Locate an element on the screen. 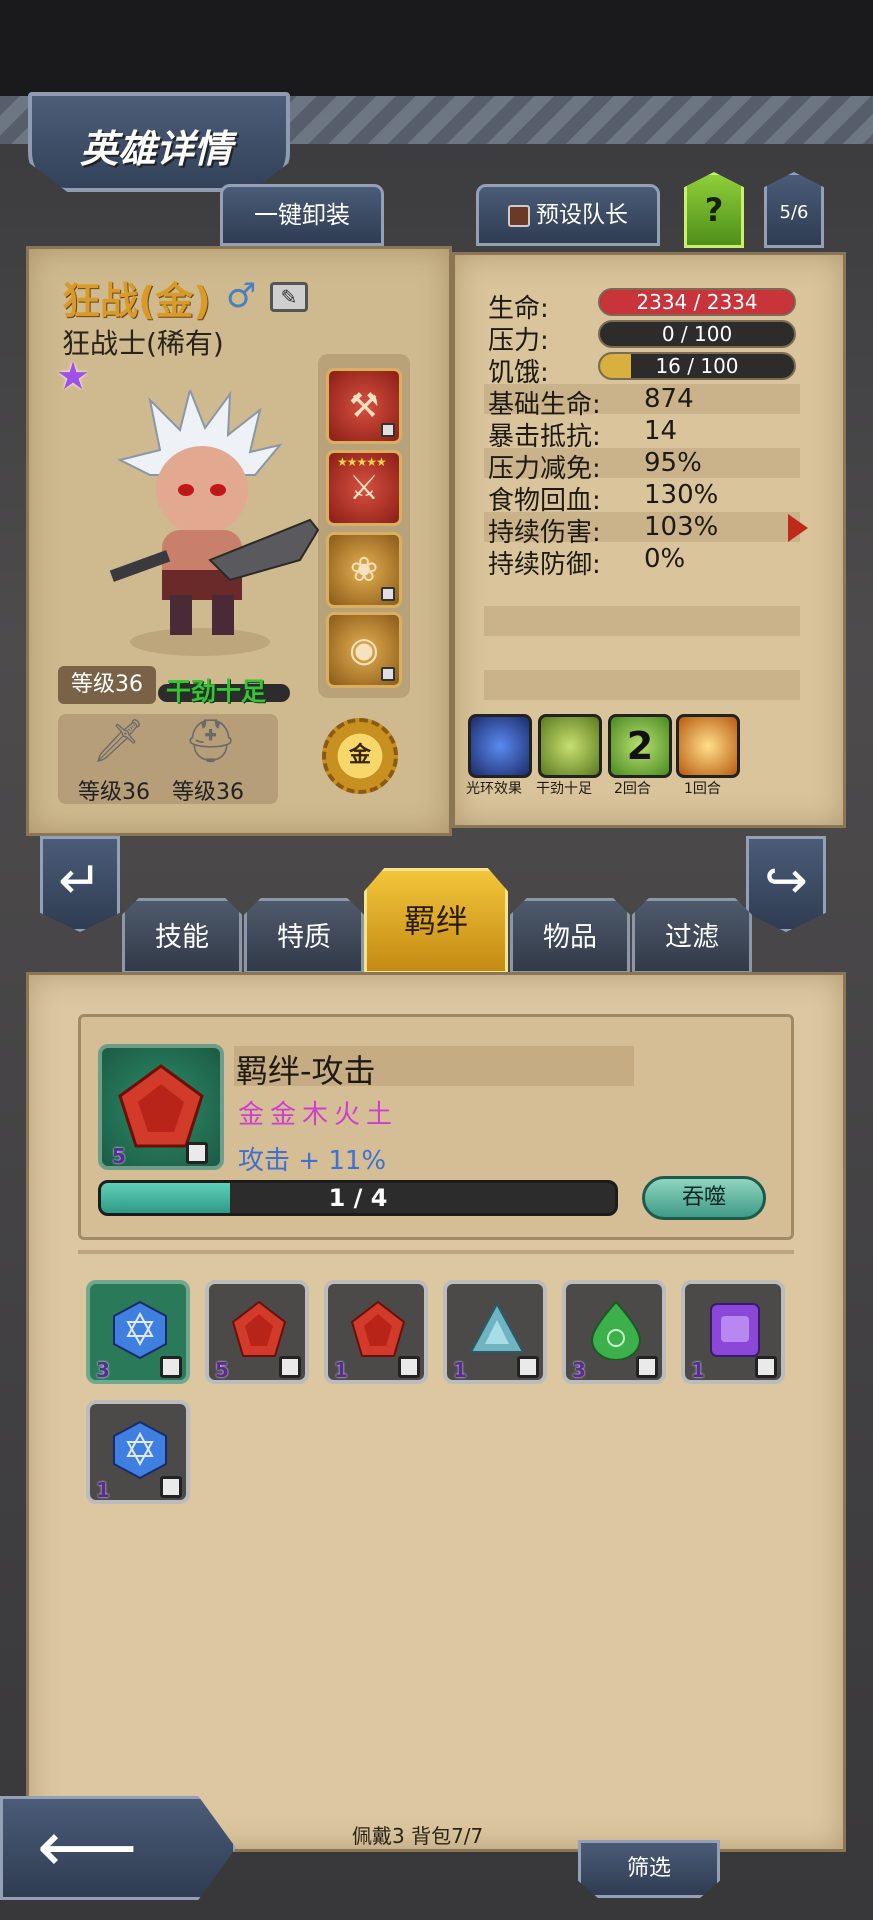 This screenshot has width=873, height=1920. stat-value: 130% is located at coordinates (681, 495).